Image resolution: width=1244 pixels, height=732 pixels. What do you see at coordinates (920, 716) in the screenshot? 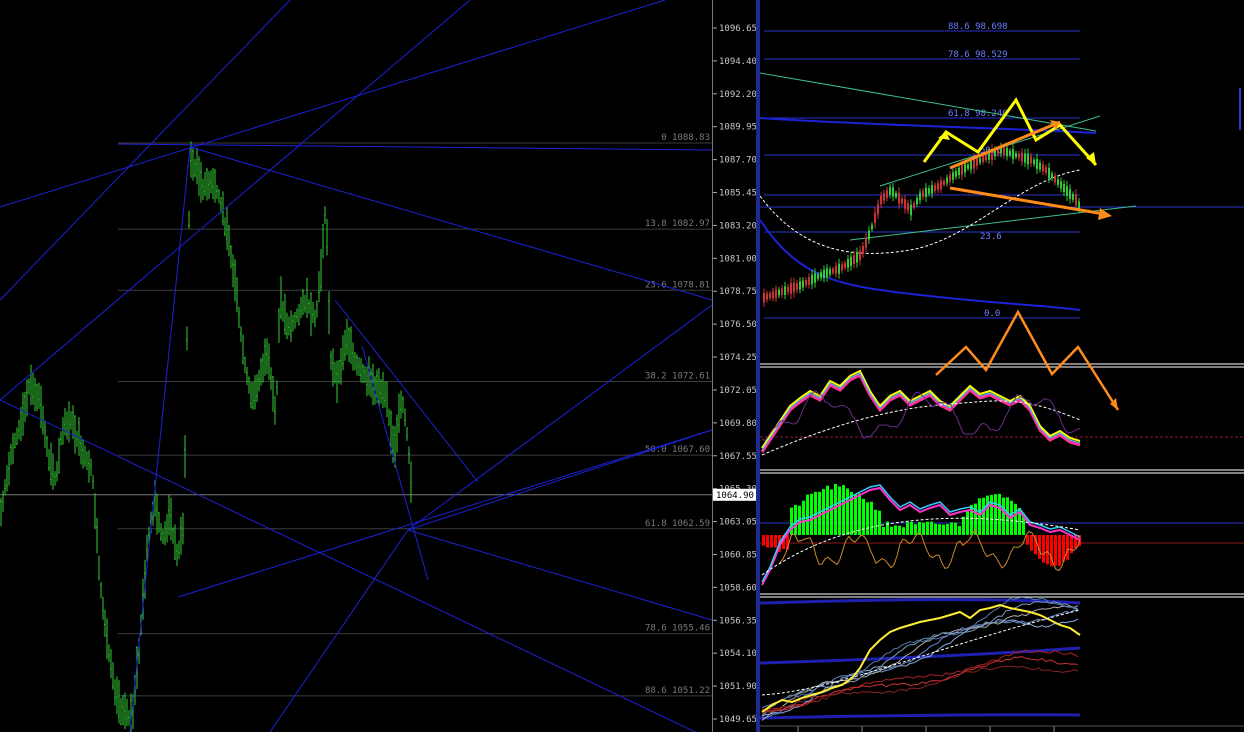
I see `band-line` at bounding box center [920, 716].